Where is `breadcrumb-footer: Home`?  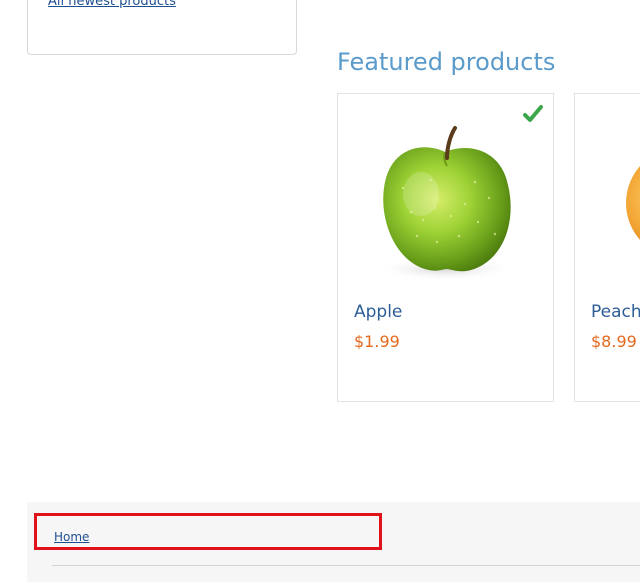
breadcrumb-footer: Home is located at coordinates (333, 542).